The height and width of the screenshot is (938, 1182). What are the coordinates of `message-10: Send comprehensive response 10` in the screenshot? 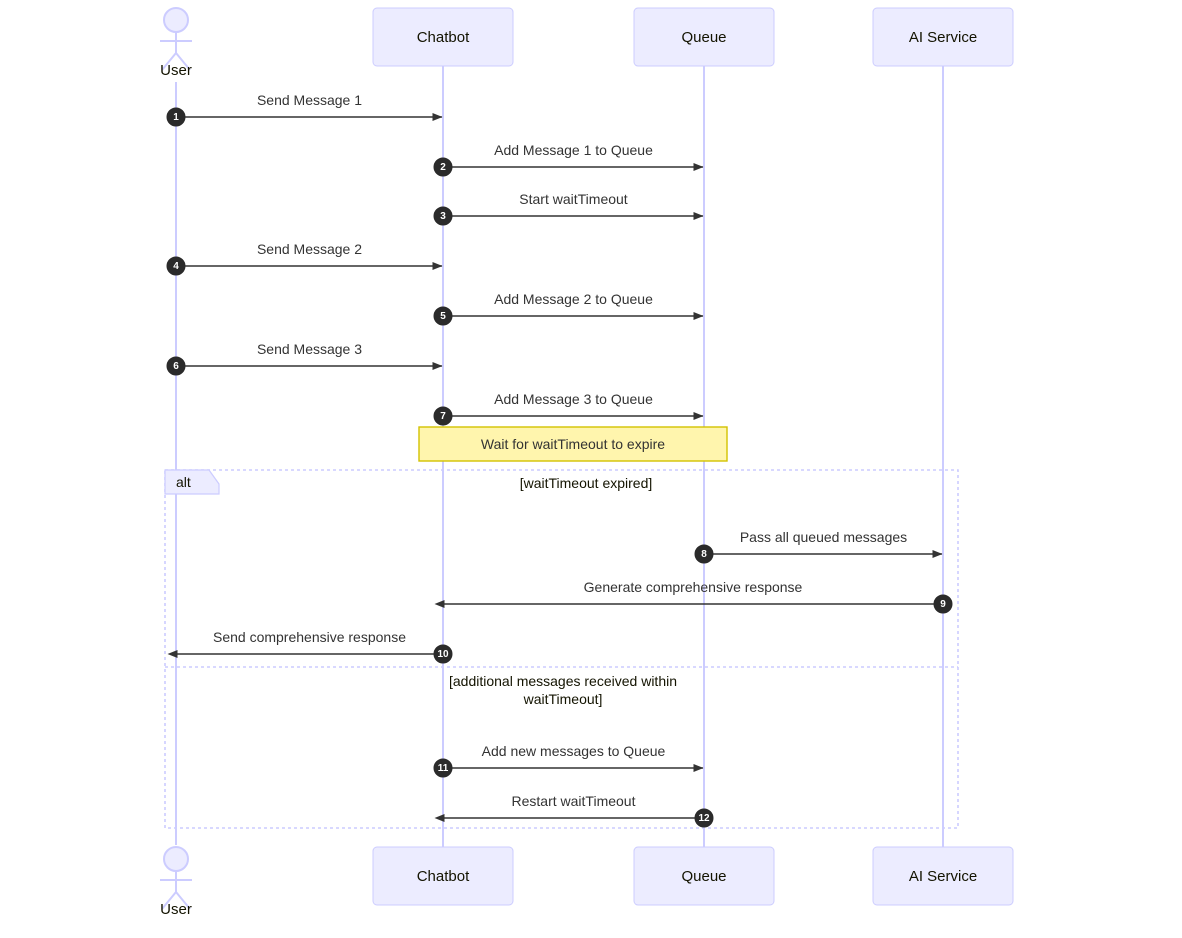 It's located at (310, 646).